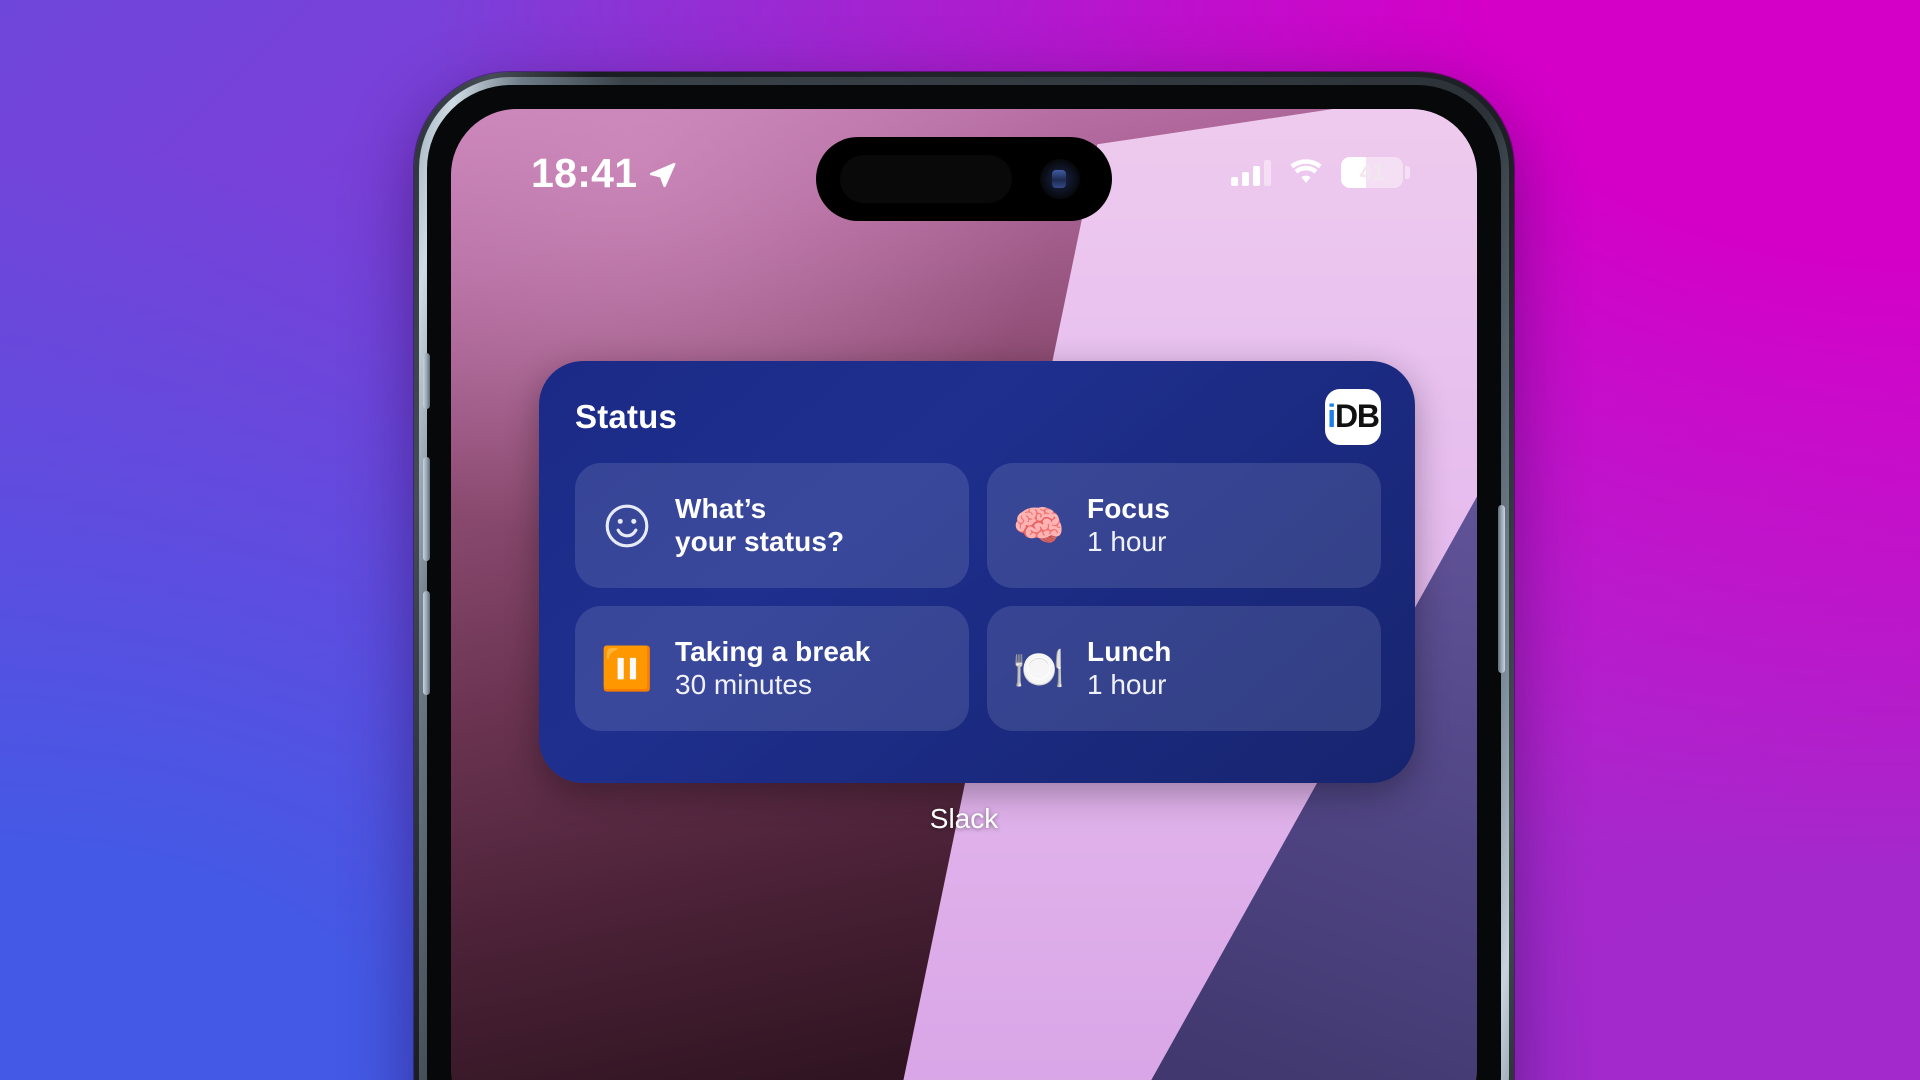 The image size is (1920, 1080). What do you see at coordinates (743, 684) in the screenshot?
I see `tile-subtitle: 30 minutes` at bounding box center [743, 684].